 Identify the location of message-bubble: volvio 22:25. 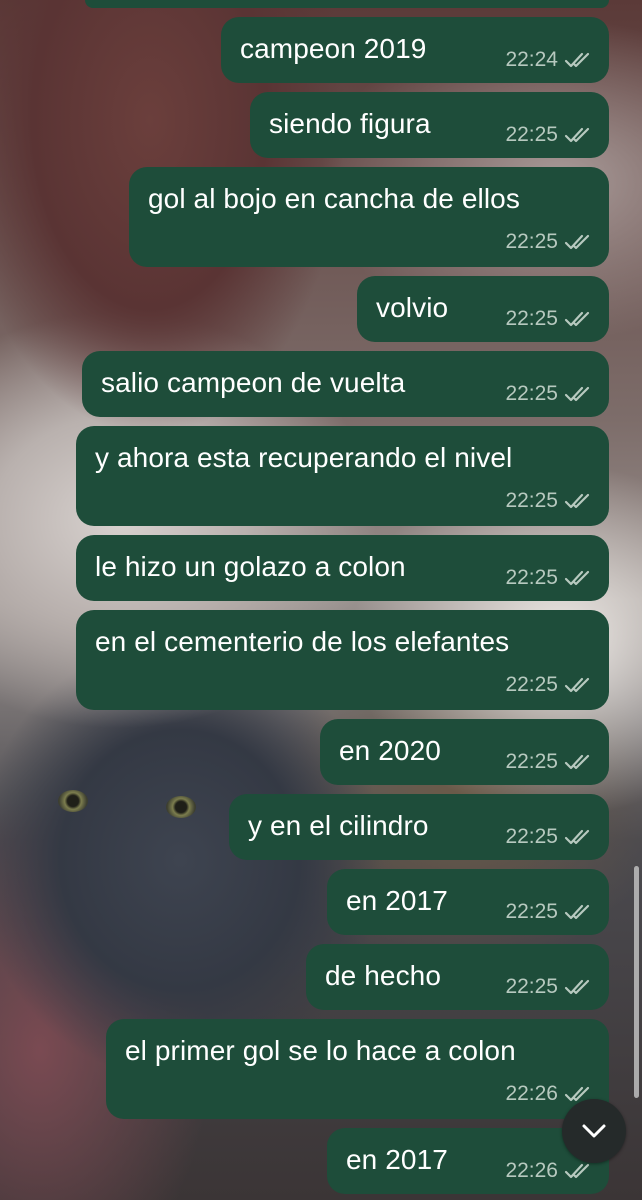
(483, 309).